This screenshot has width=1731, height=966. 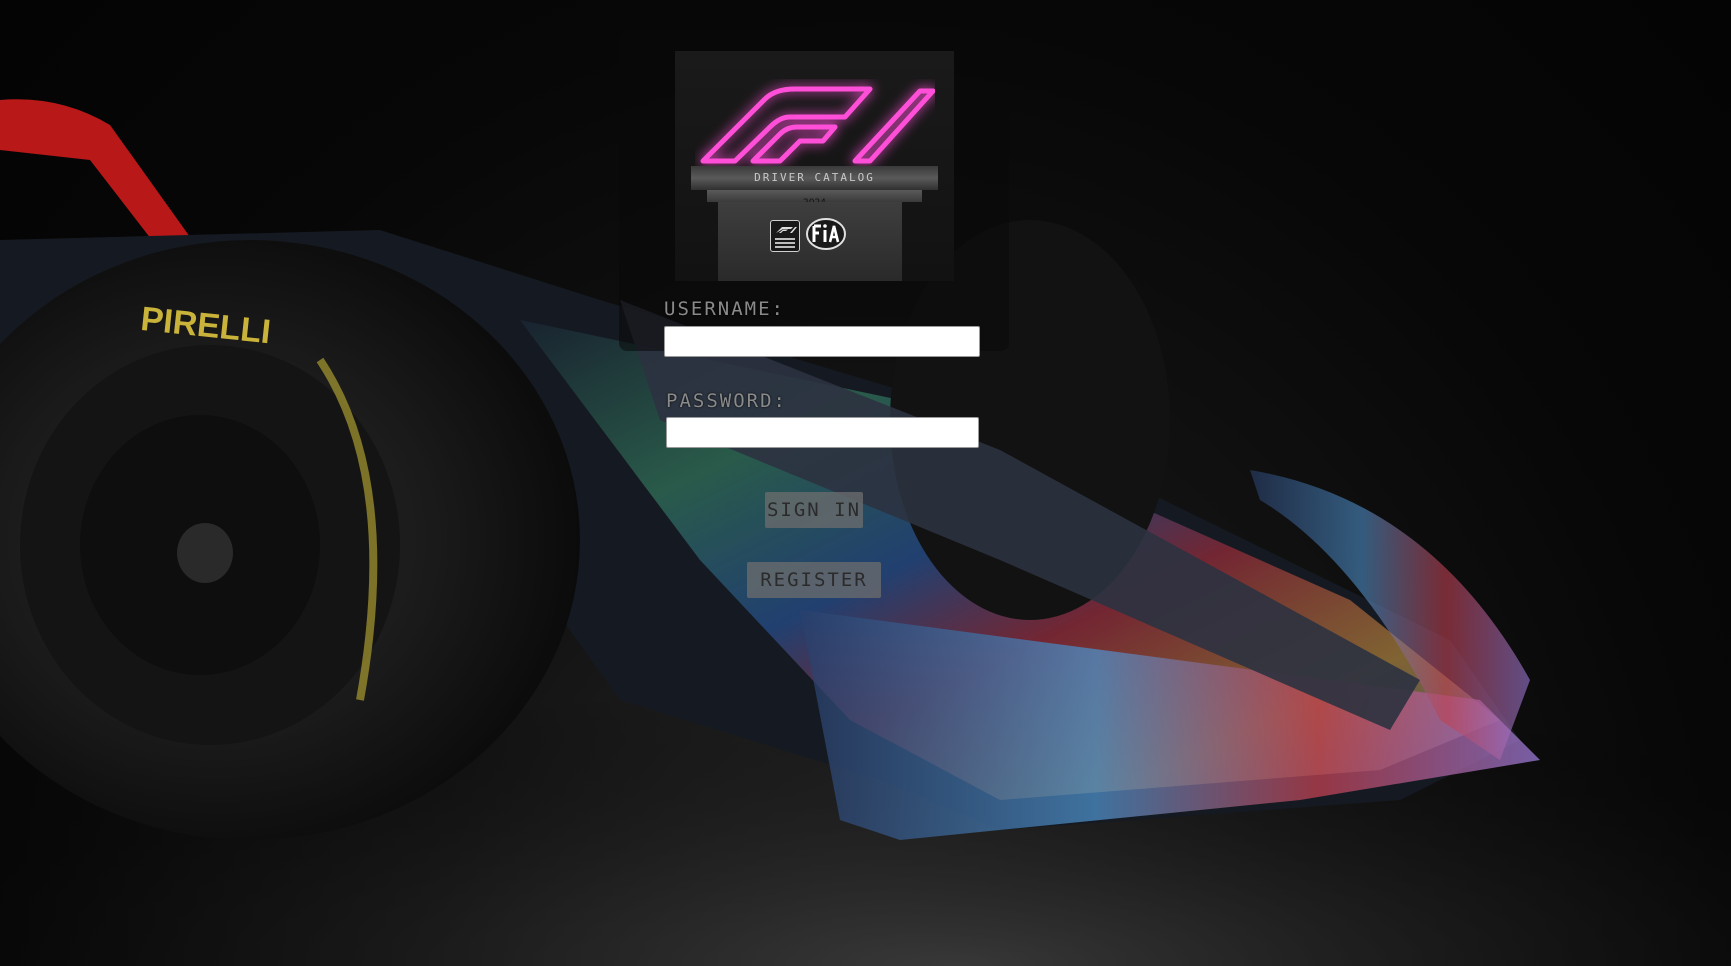 I want to click on license-badges, so click(x=810, y=241).